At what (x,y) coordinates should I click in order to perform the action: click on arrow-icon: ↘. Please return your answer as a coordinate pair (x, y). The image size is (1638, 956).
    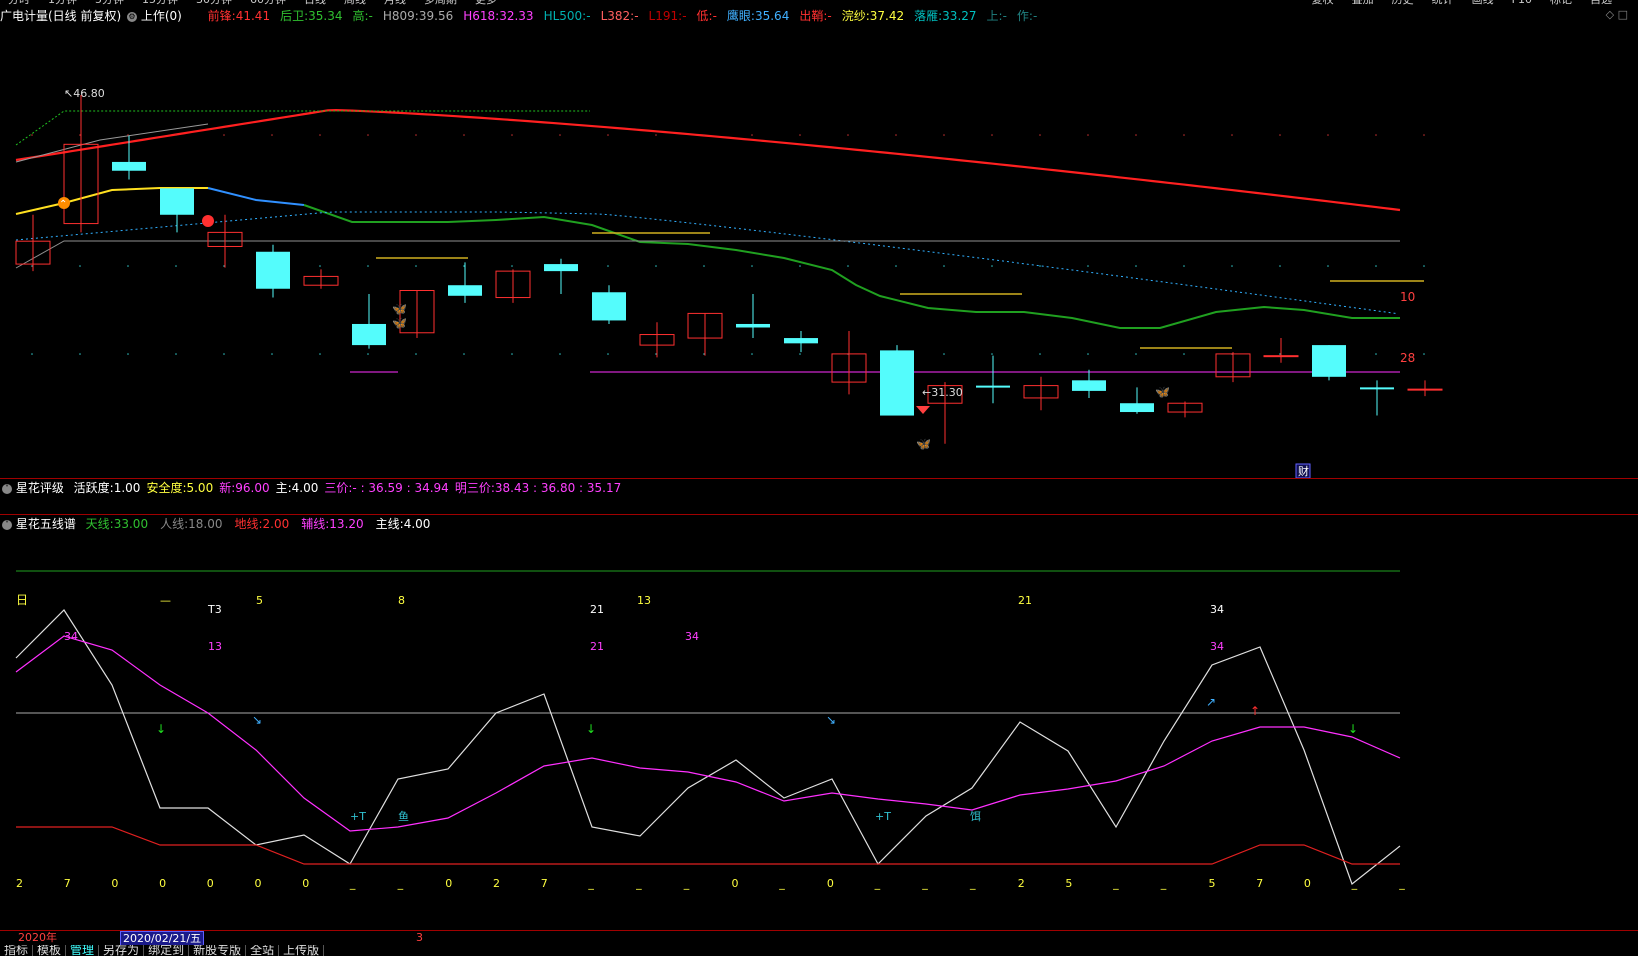
    Looking at the image, I should click on (257, 720).